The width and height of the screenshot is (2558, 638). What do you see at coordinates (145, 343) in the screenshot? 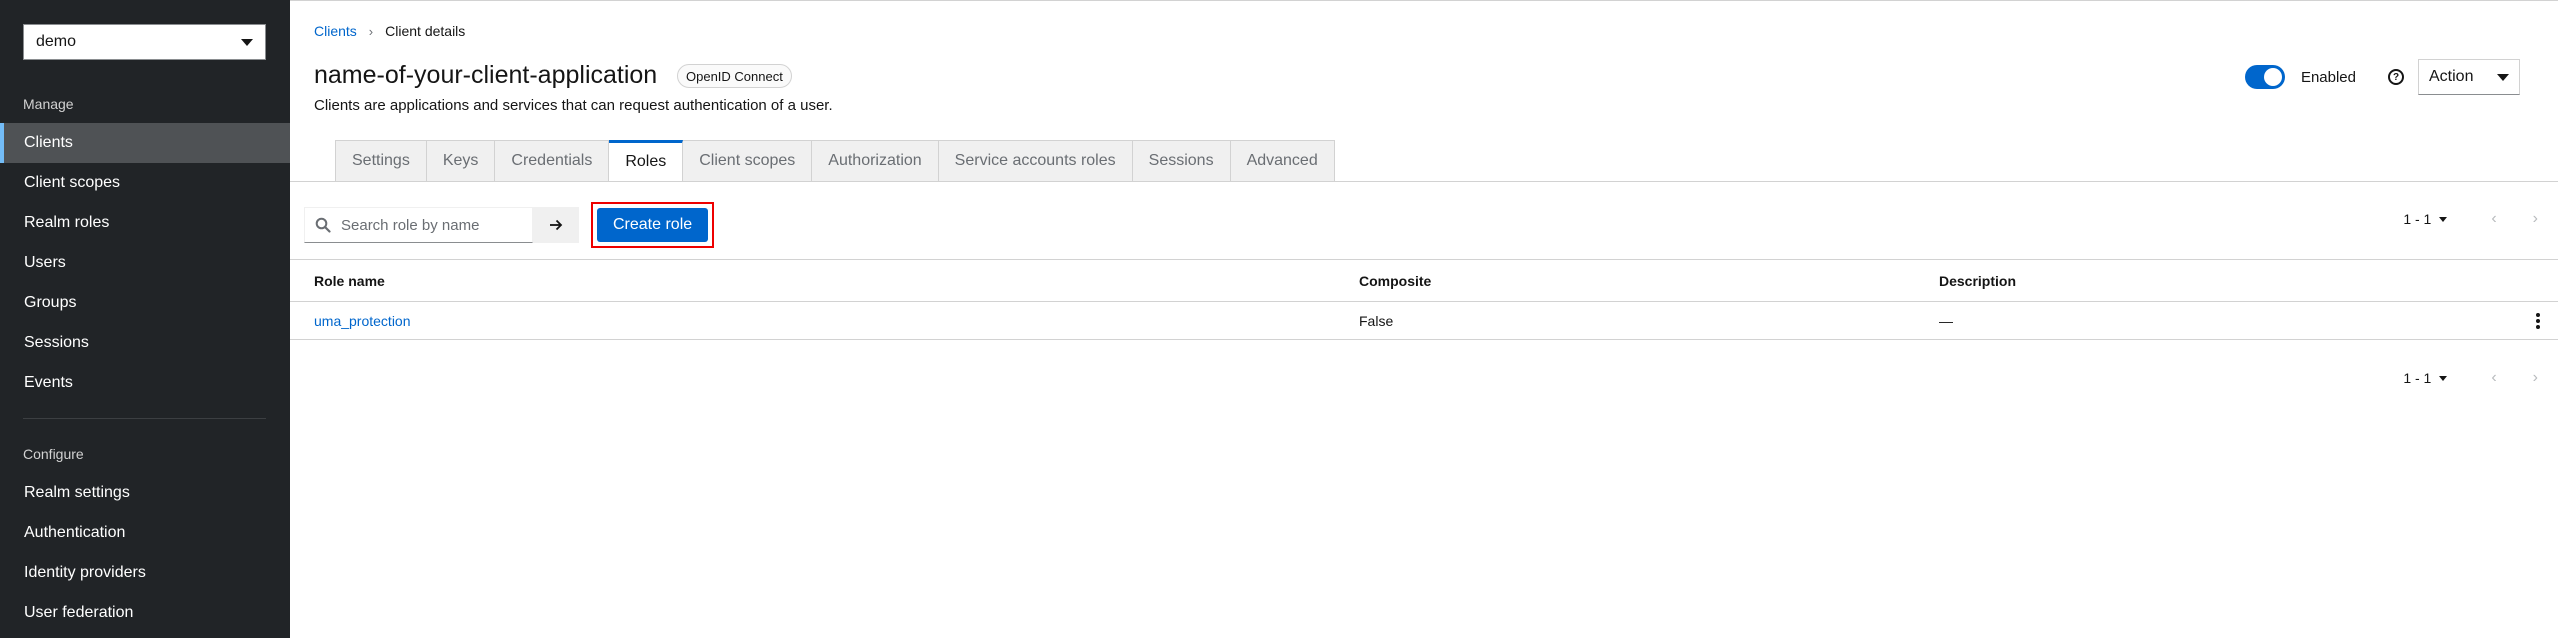
I see `sidebar-item-sessions: Sessions` at bounding box center [145, 343].